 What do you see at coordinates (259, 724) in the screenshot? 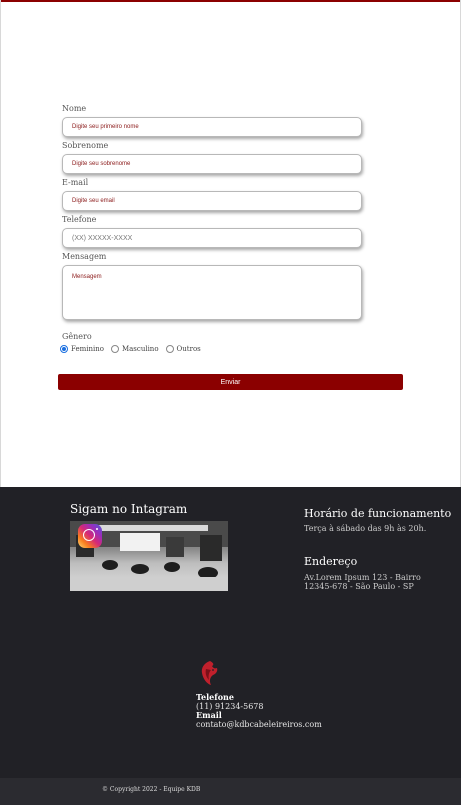
I see `email-address: contato@kdbcabeleireiros.com` at bounding box center [259, 724].